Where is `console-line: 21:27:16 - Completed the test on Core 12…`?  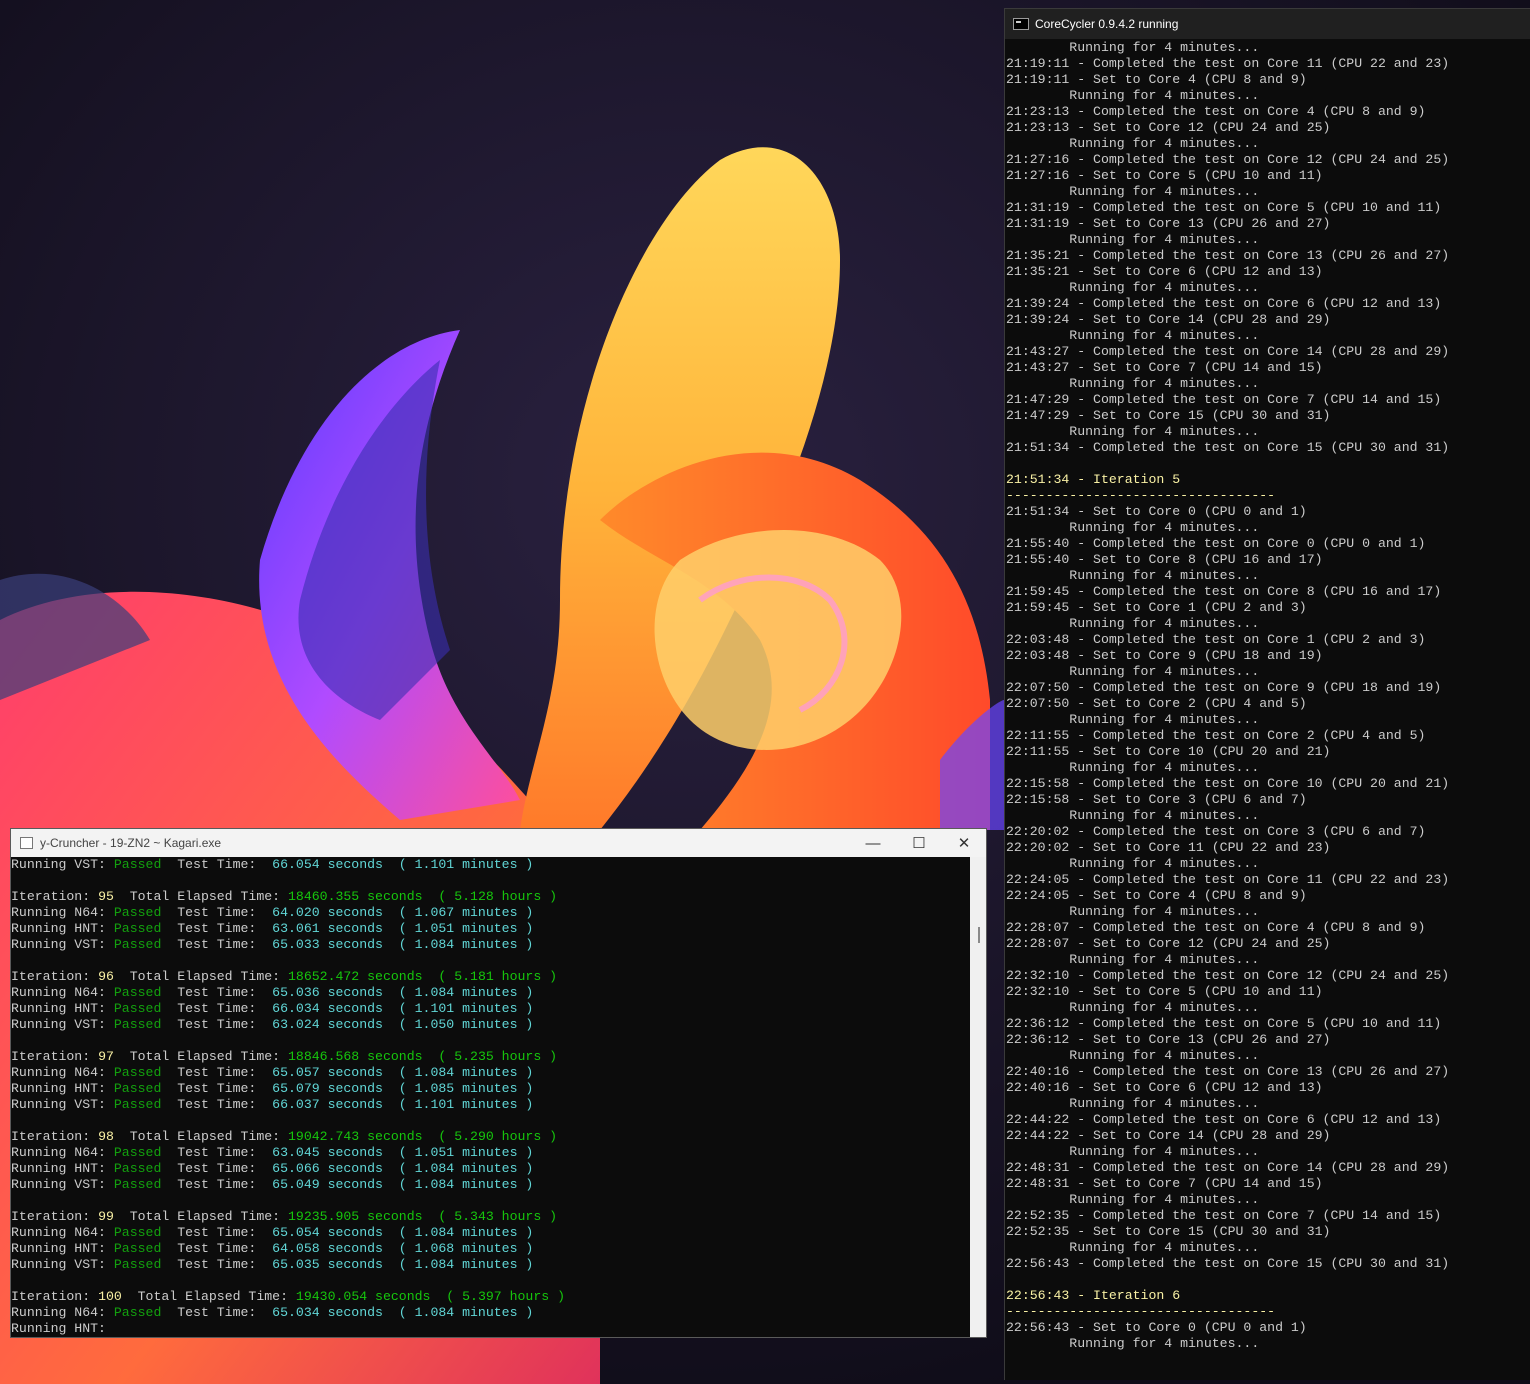 console-line: 21:27:16 - Completed the test on Core 12… is located at coordinates (1228, 159).